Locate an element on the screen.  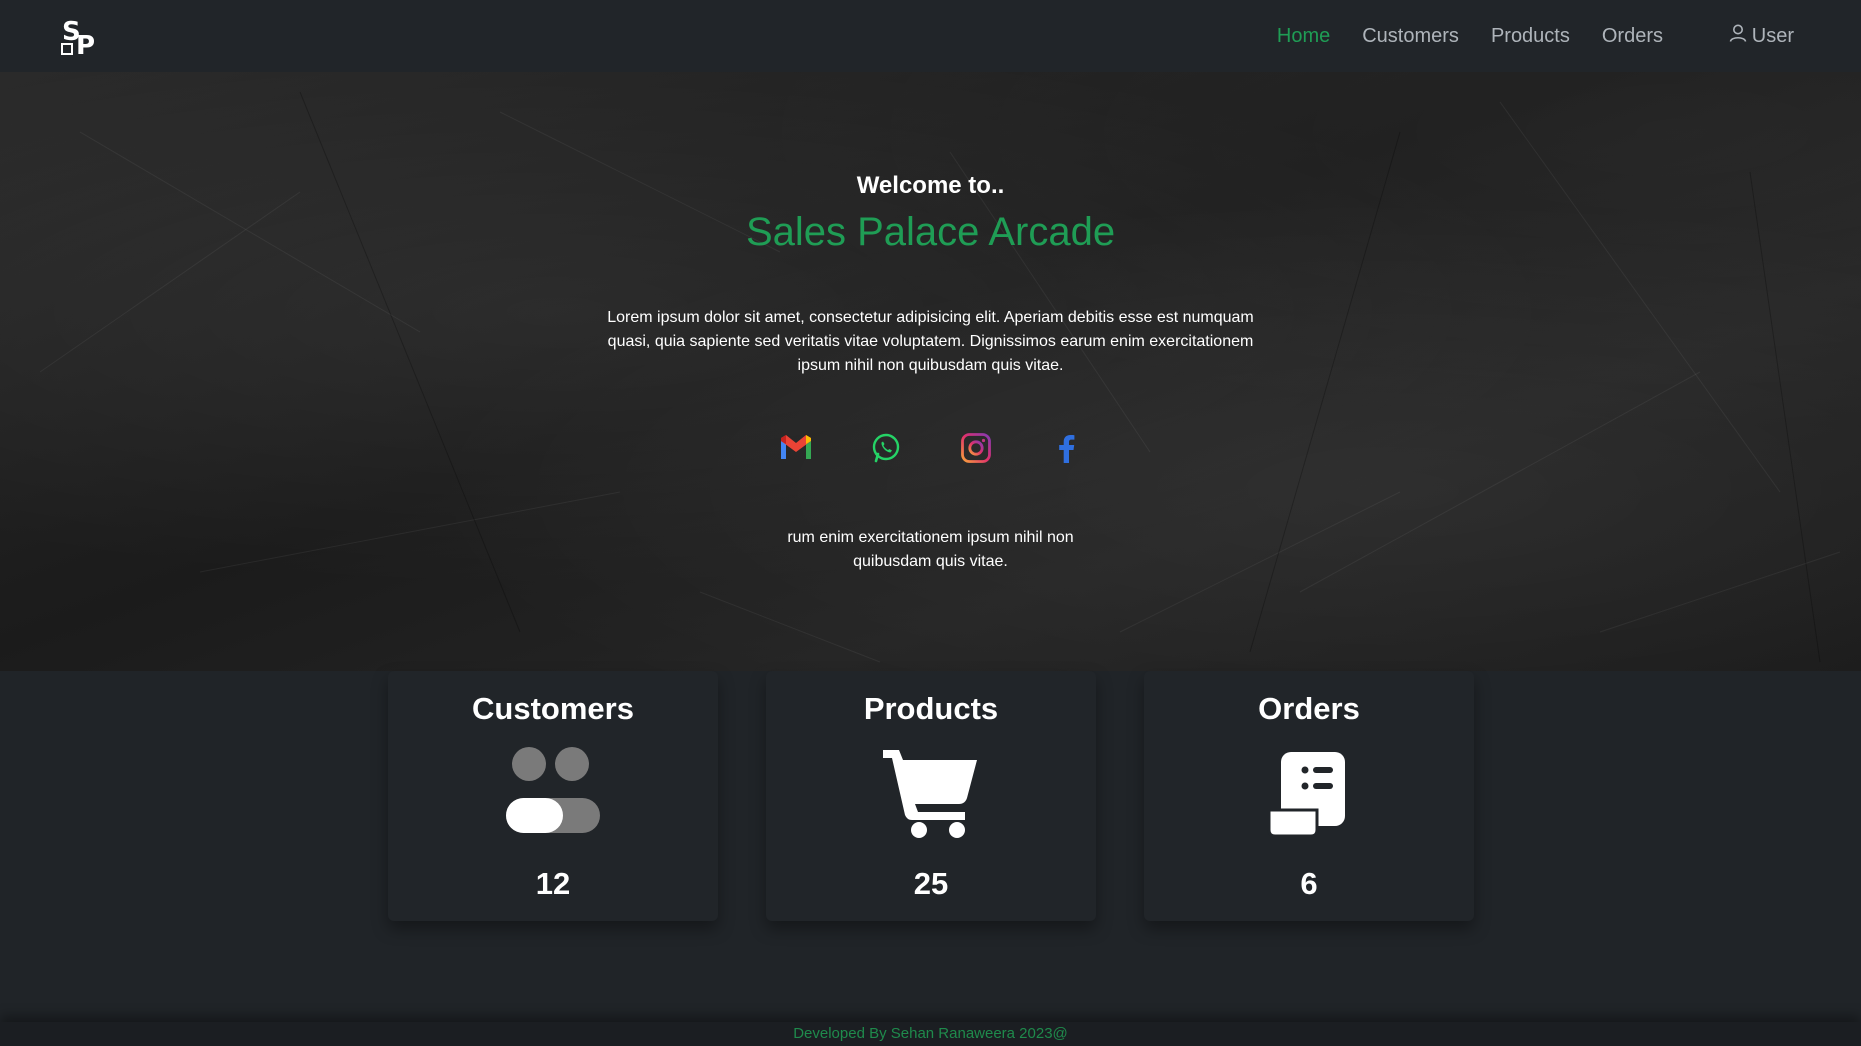
nav-products-link: Products is located at coordinates (1530, 36).